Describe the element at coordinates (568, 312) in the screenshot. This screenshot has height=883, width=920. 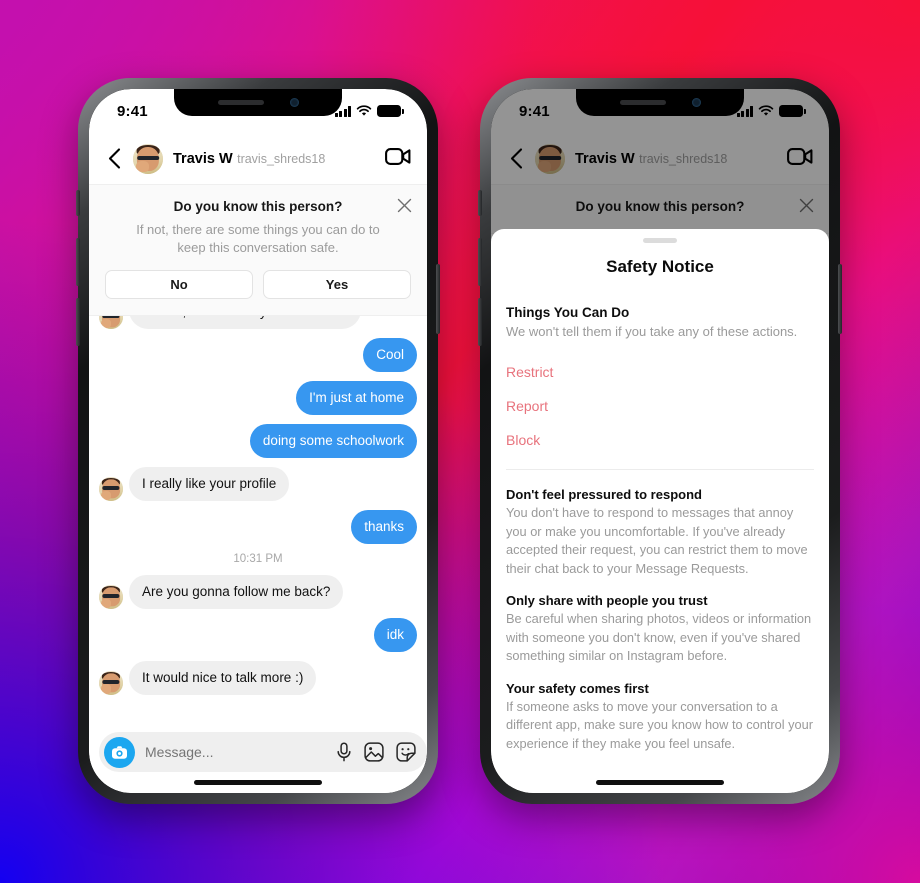
I see `things-you-can-do-heading: Things You Can Do` at that location.